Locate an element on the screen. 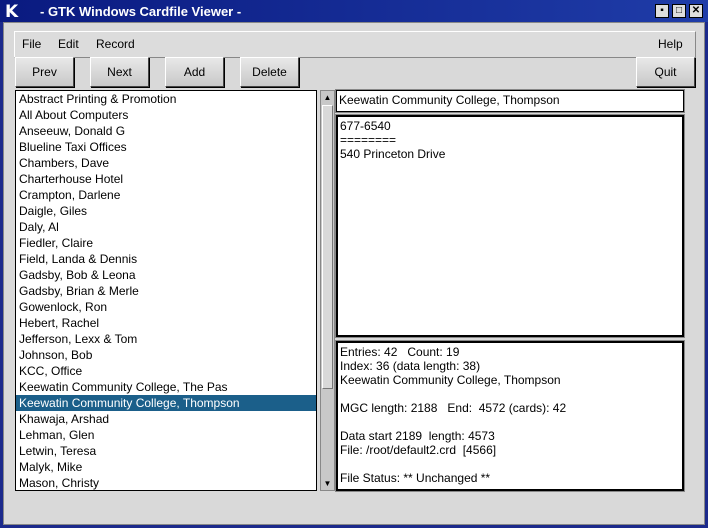 The image size is (708, 528). list-item: All About Computers is located at coordinates (166, 115).